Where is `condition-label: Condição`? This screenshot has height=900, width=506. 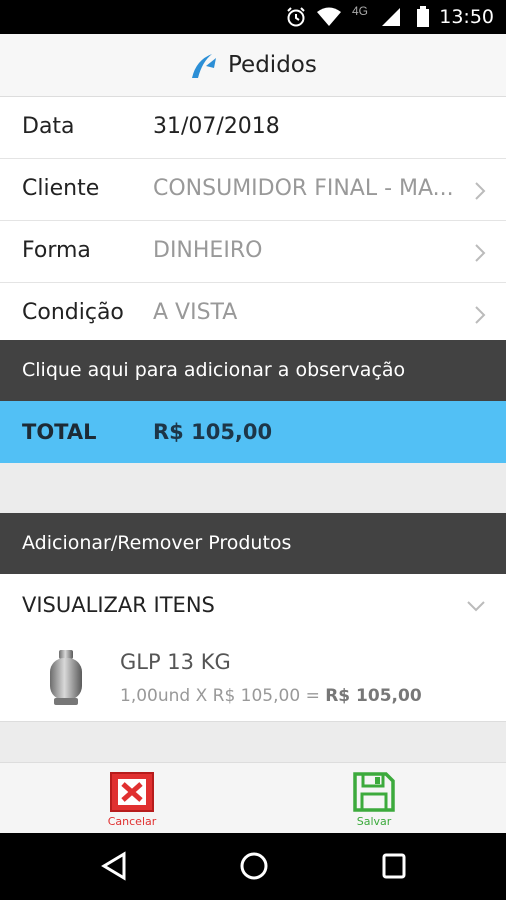
condition-label: Condição is located at coordinates (73, 312).